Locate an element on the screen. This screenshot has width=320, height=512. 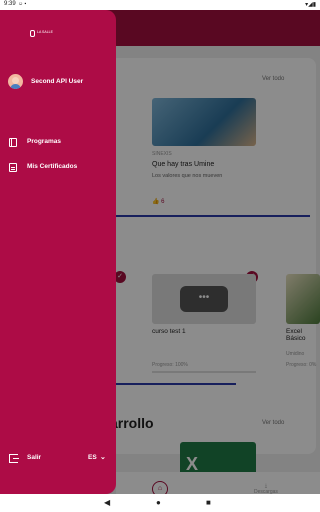
logout-label: Salir is located at coordinates (34, 457).